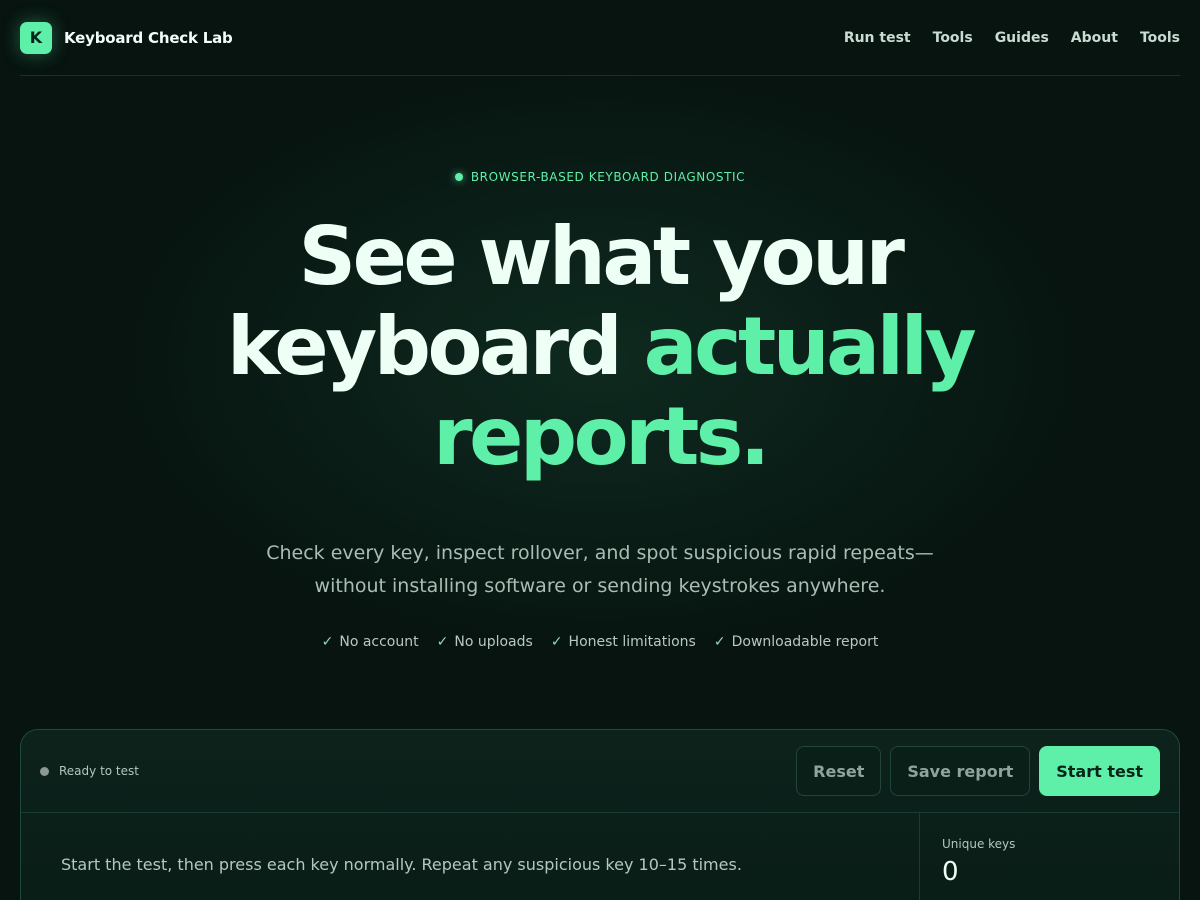 The image size is (1200, 900). What do you see at coordinates (1094, 38) in the screenshot?
I see `nav-about: About` at bounding box center [1094, 38].